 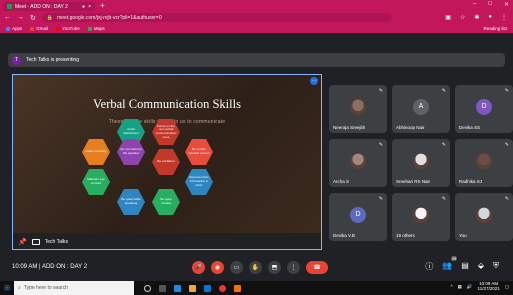 What do you see at coordinates (358, 217) in the screenshot?
I see `participant-tile: ✎ D Devika V.B` at bounding box center [358, 217].